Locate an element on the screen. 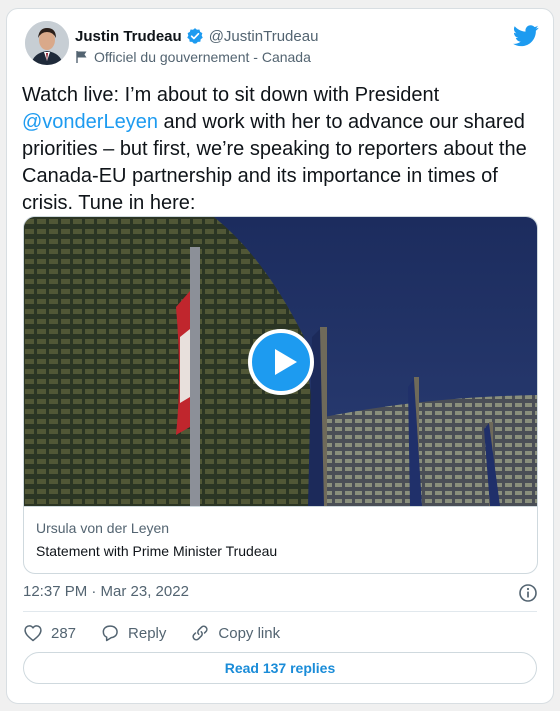 This screenshot has width=560, height=711. play-button is located at coordinates (281, 362).